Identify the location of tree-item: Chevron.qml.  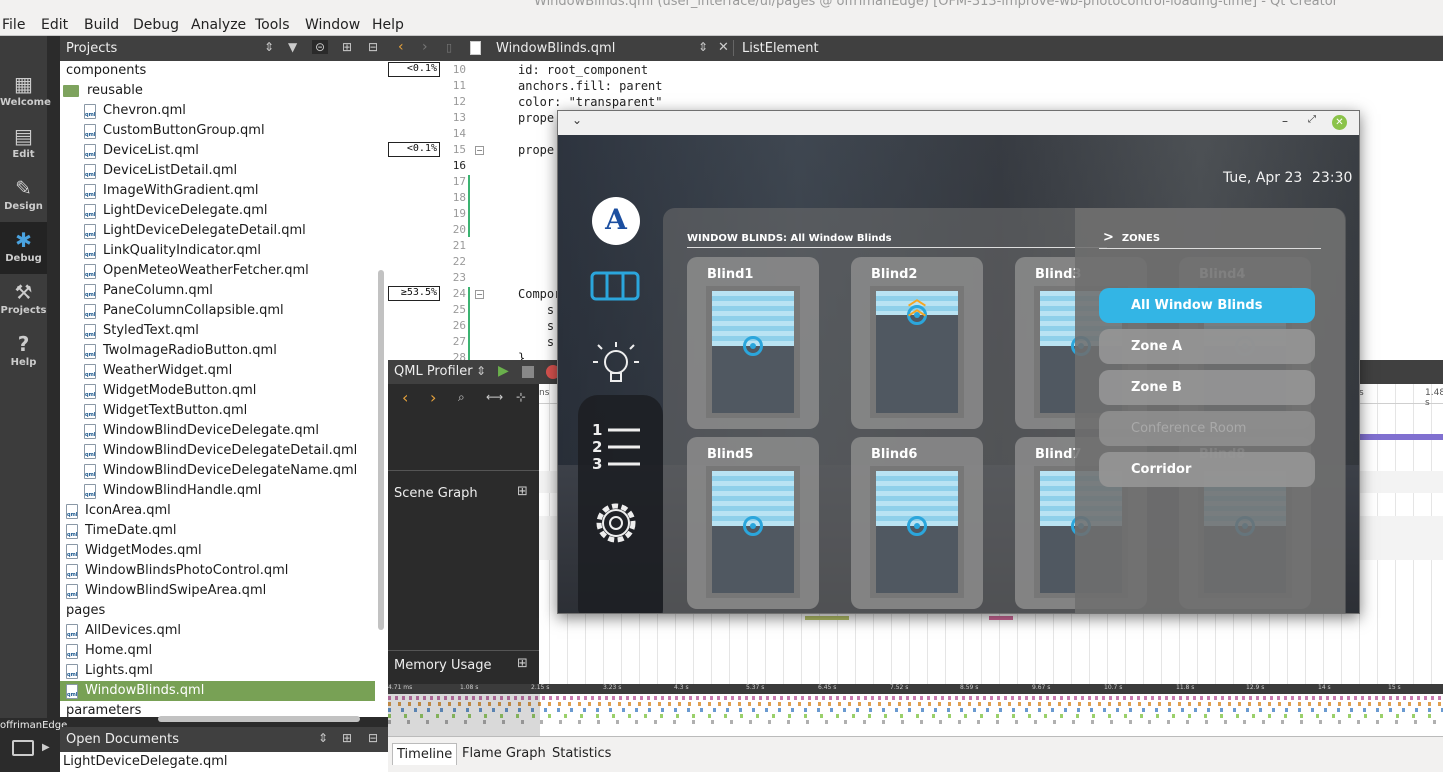
(217, 111).